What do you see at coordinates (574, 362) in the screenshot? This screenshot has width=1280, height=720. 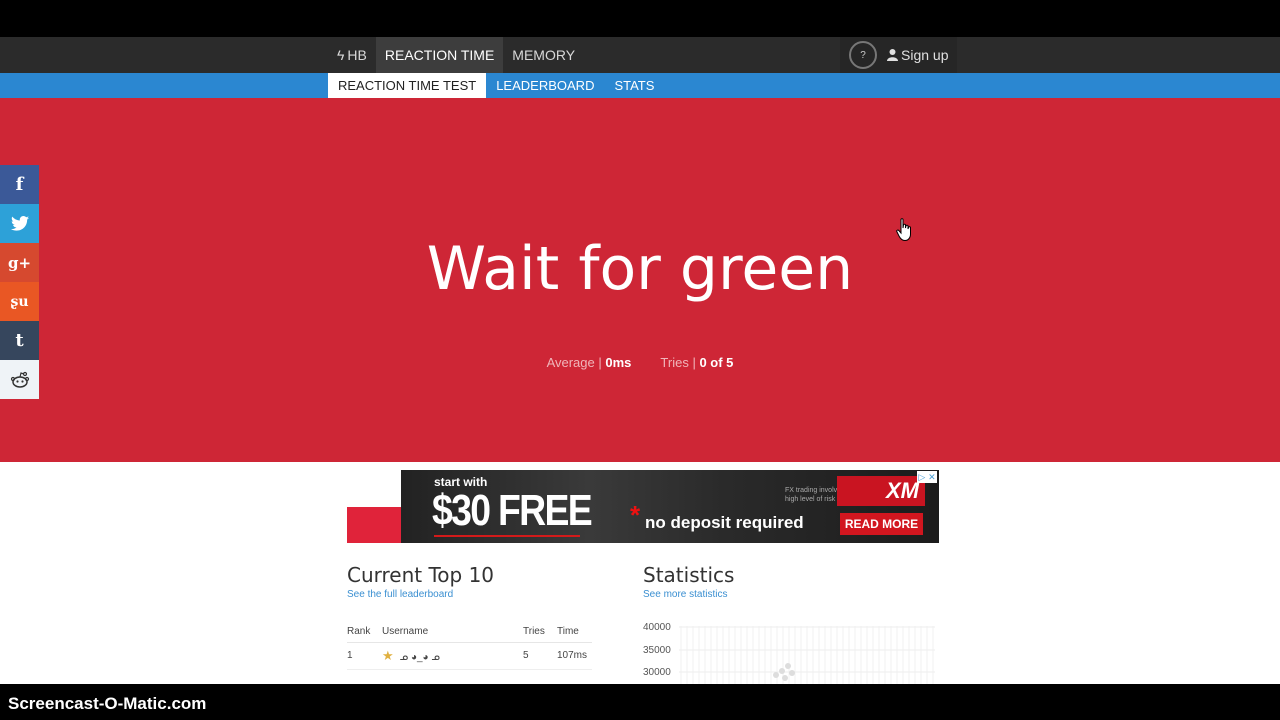 I see `average-label: Average |` at bounding box center [574, 362].